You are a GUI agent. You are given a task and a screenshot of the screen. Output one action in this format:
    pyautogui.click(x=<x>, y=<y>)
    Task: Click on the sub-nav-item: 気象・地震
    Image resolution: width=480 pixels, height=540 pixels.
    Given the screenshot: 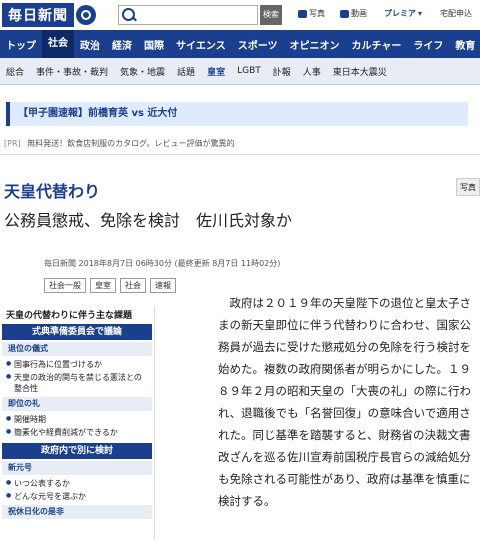 What is the action you would take?
    pyautogui.click(x=142, y=71)
    